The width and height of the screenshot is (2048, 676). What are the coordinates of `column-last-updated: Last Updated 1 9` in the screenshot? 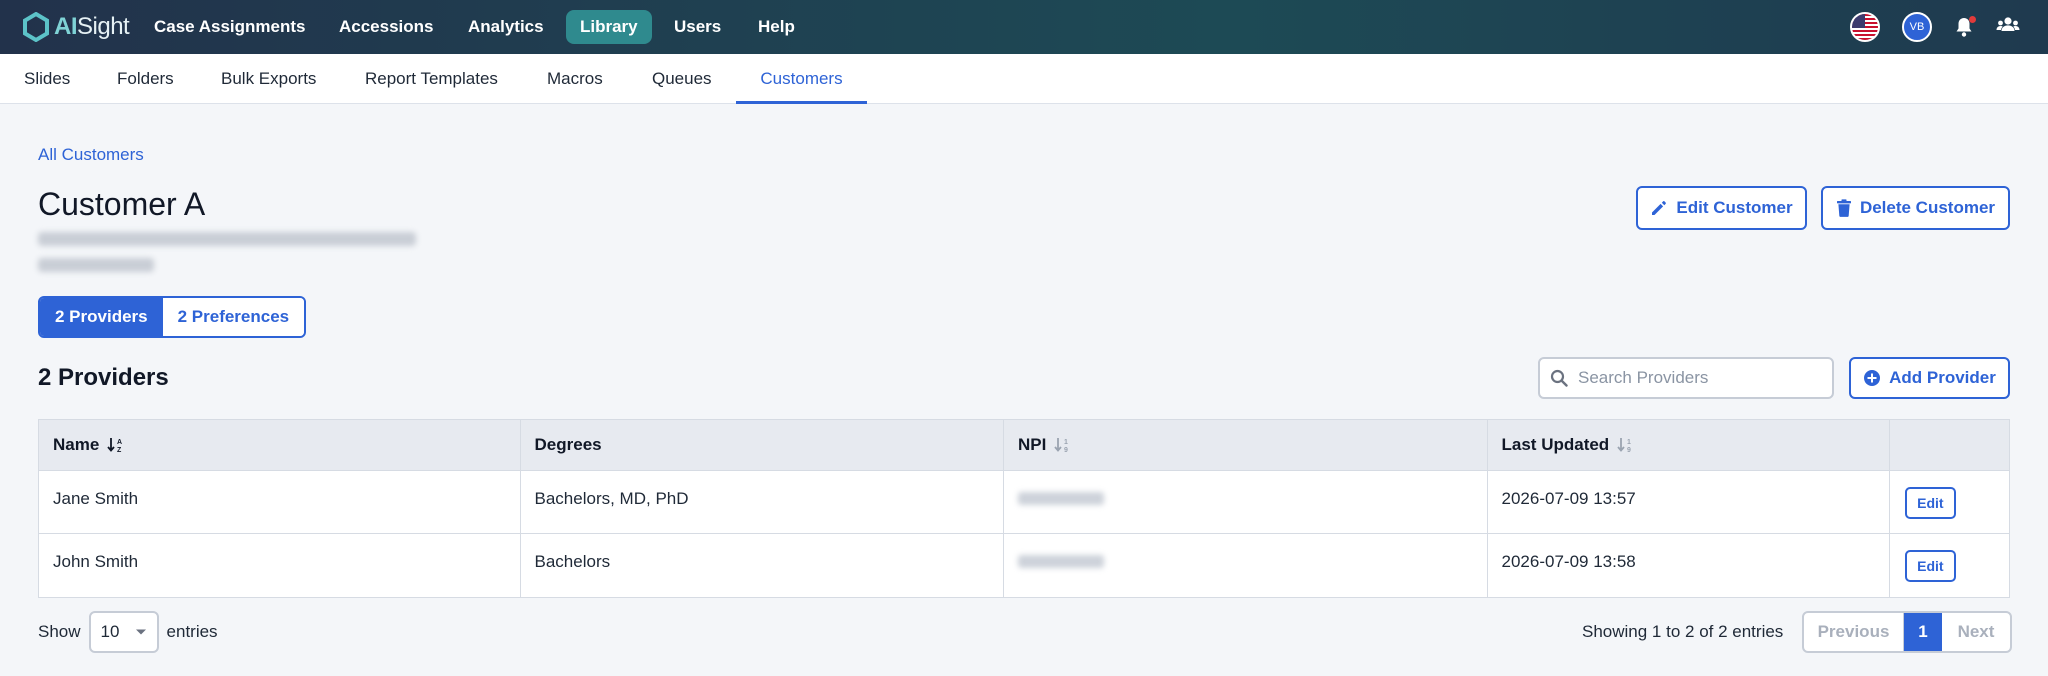 It's located at (1689, 445).